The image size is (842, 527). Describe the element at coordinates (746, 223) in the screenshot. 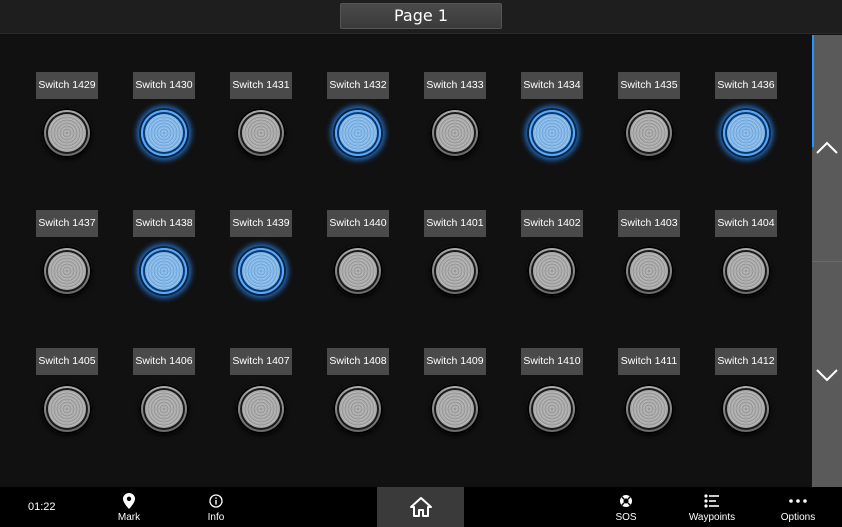

I see `switch-label: Switch 1404` at that location.